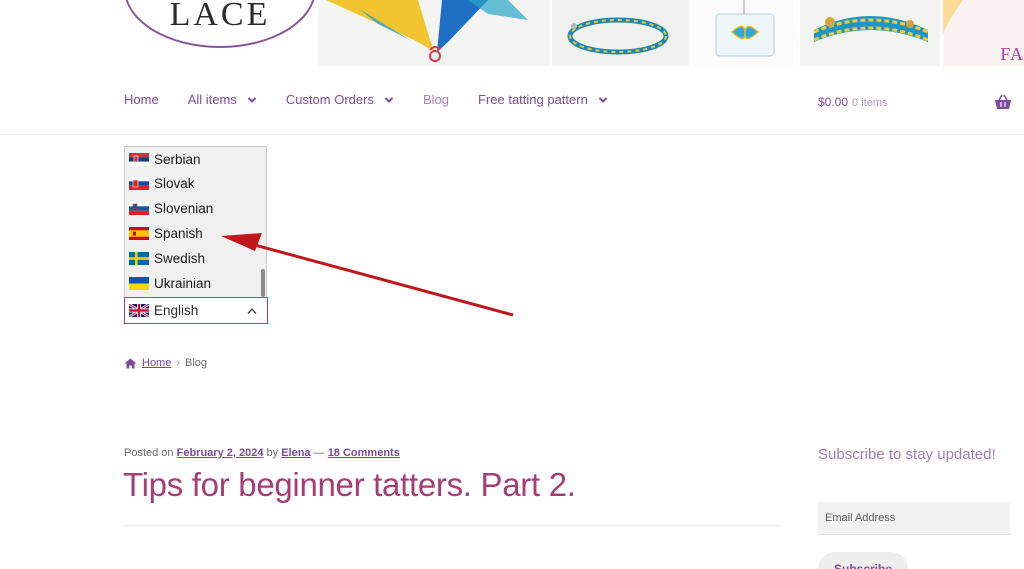 This screenshot has width=1024, height=569. I want to click on language-option-ukrainian: Ukrainian, so click(195, 283).